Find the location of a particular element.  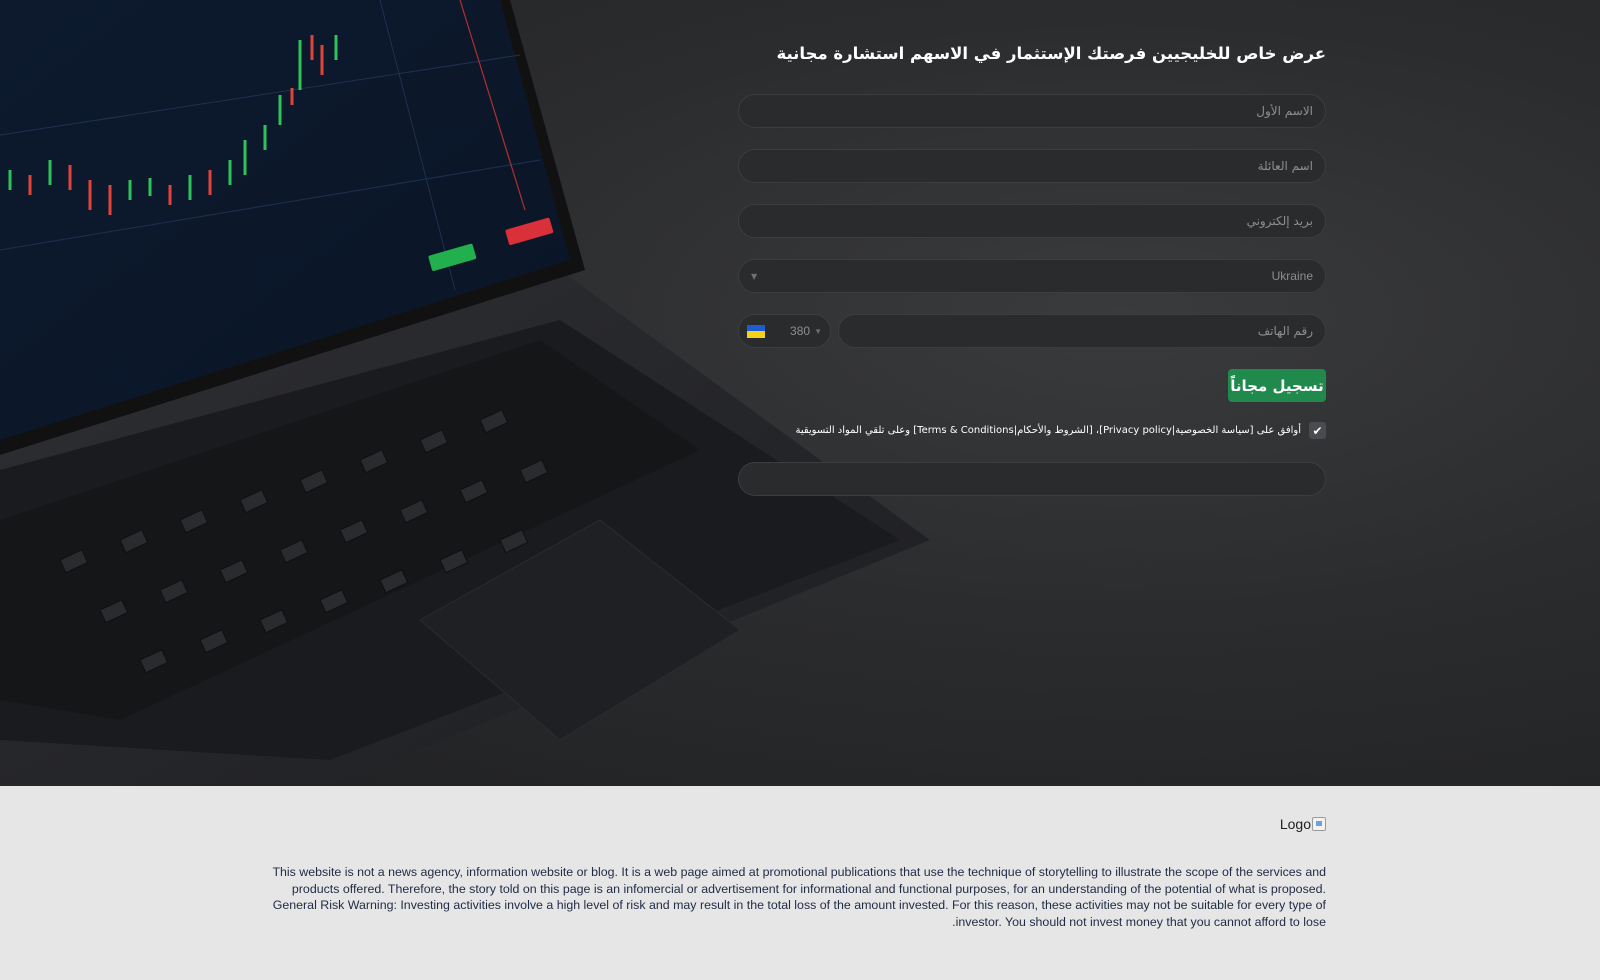

first-name-input is located at coordinates (1032, 111).